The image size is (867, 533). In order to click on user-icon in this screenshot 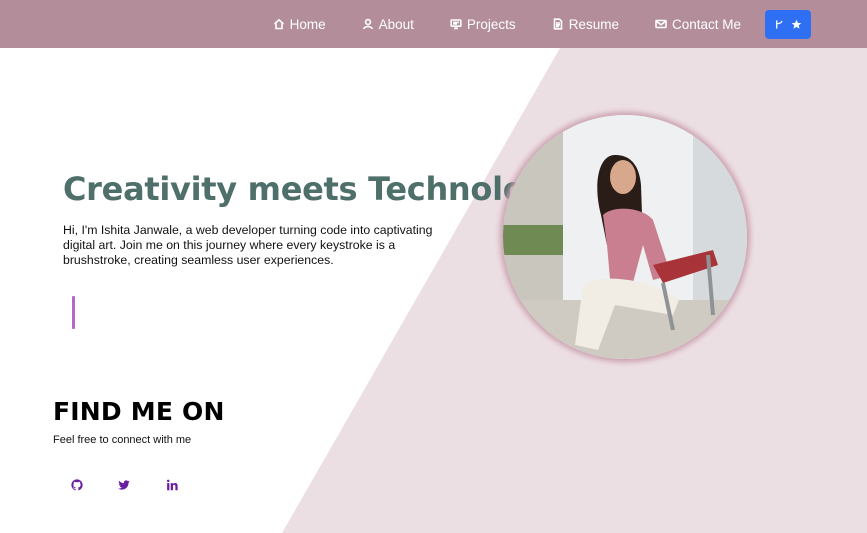, I will do `click(367, 24)`.